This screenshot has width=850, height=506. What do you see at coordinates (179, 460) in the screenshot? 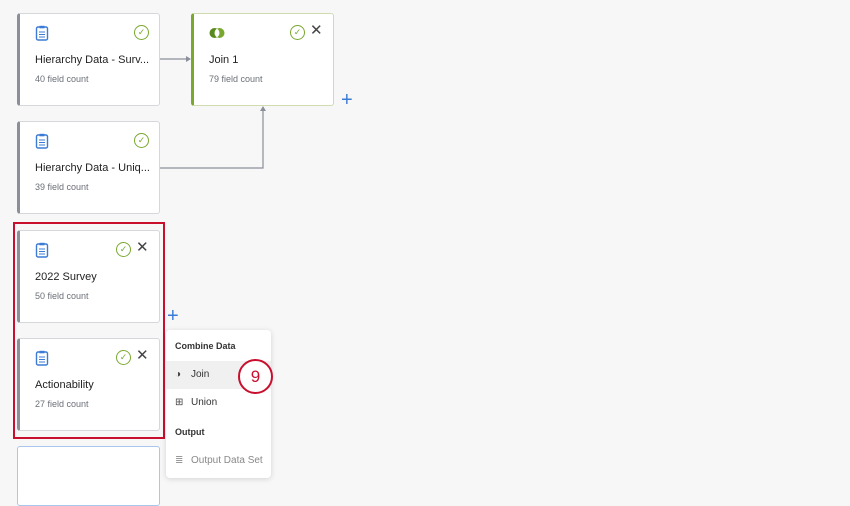
I see `database-icon: ≣` at bounding box center [179, 460].